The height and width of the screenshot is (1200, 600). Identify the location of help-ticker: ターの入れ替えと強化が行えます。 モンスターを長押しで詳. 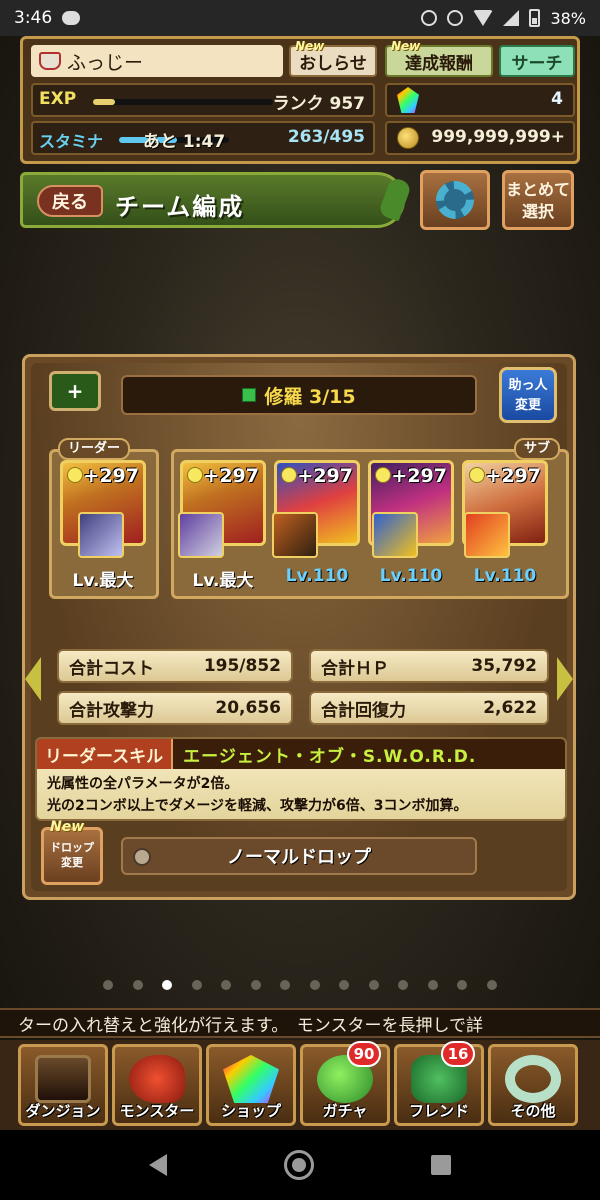
(300, 1023).